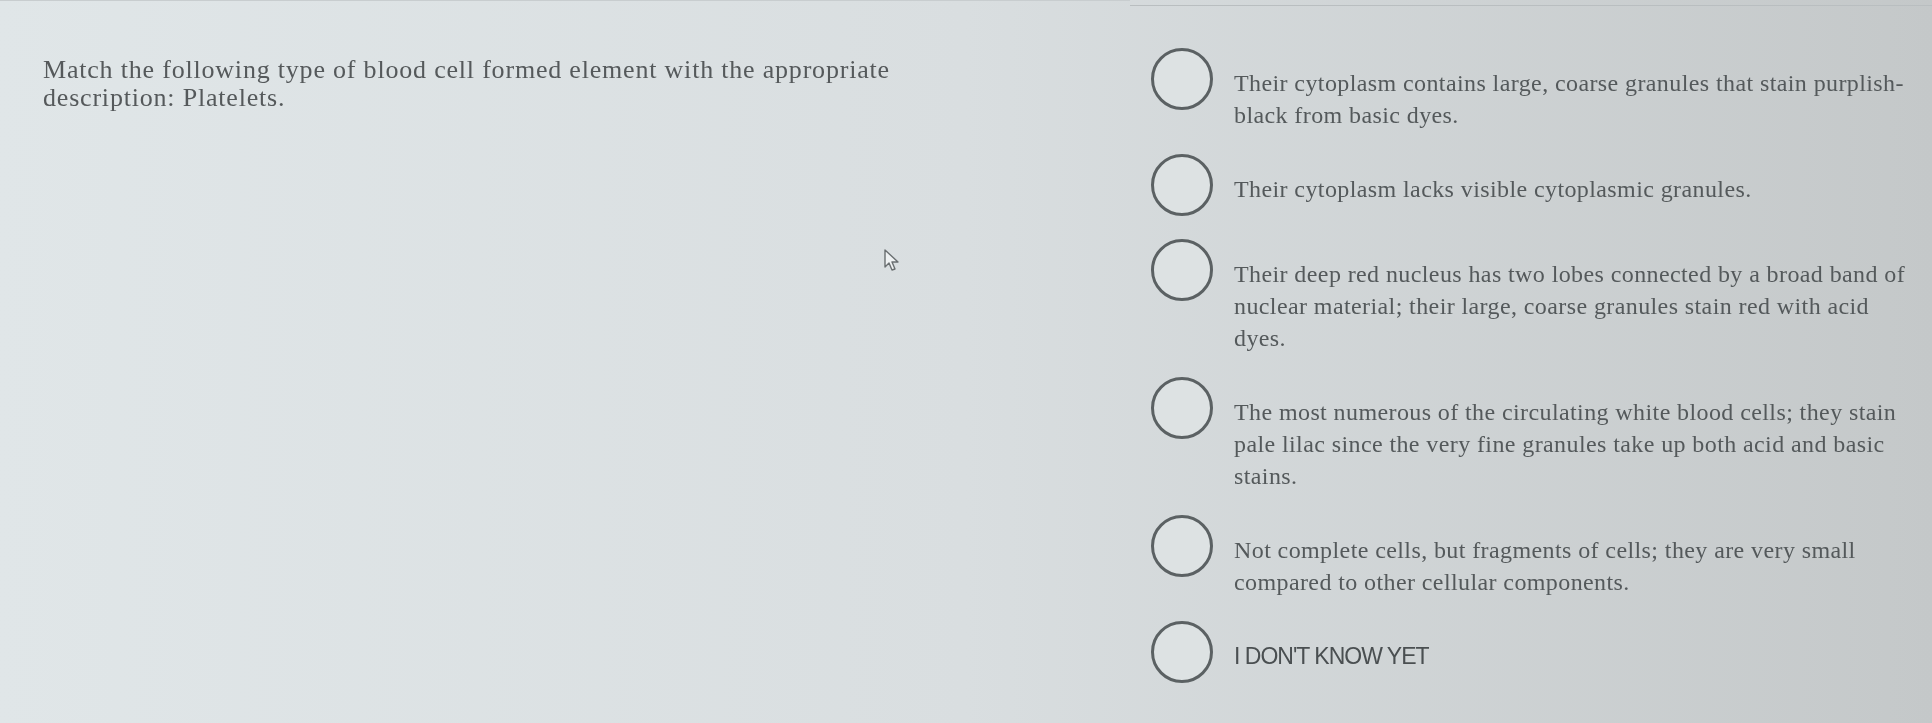  What do you see at coordinates (1545, 566) in the screenshot?
I see `option-label: Not complete cells, but fragments of cells; they are very small compared to other cellular components.` at bounding box center [1545, 566].